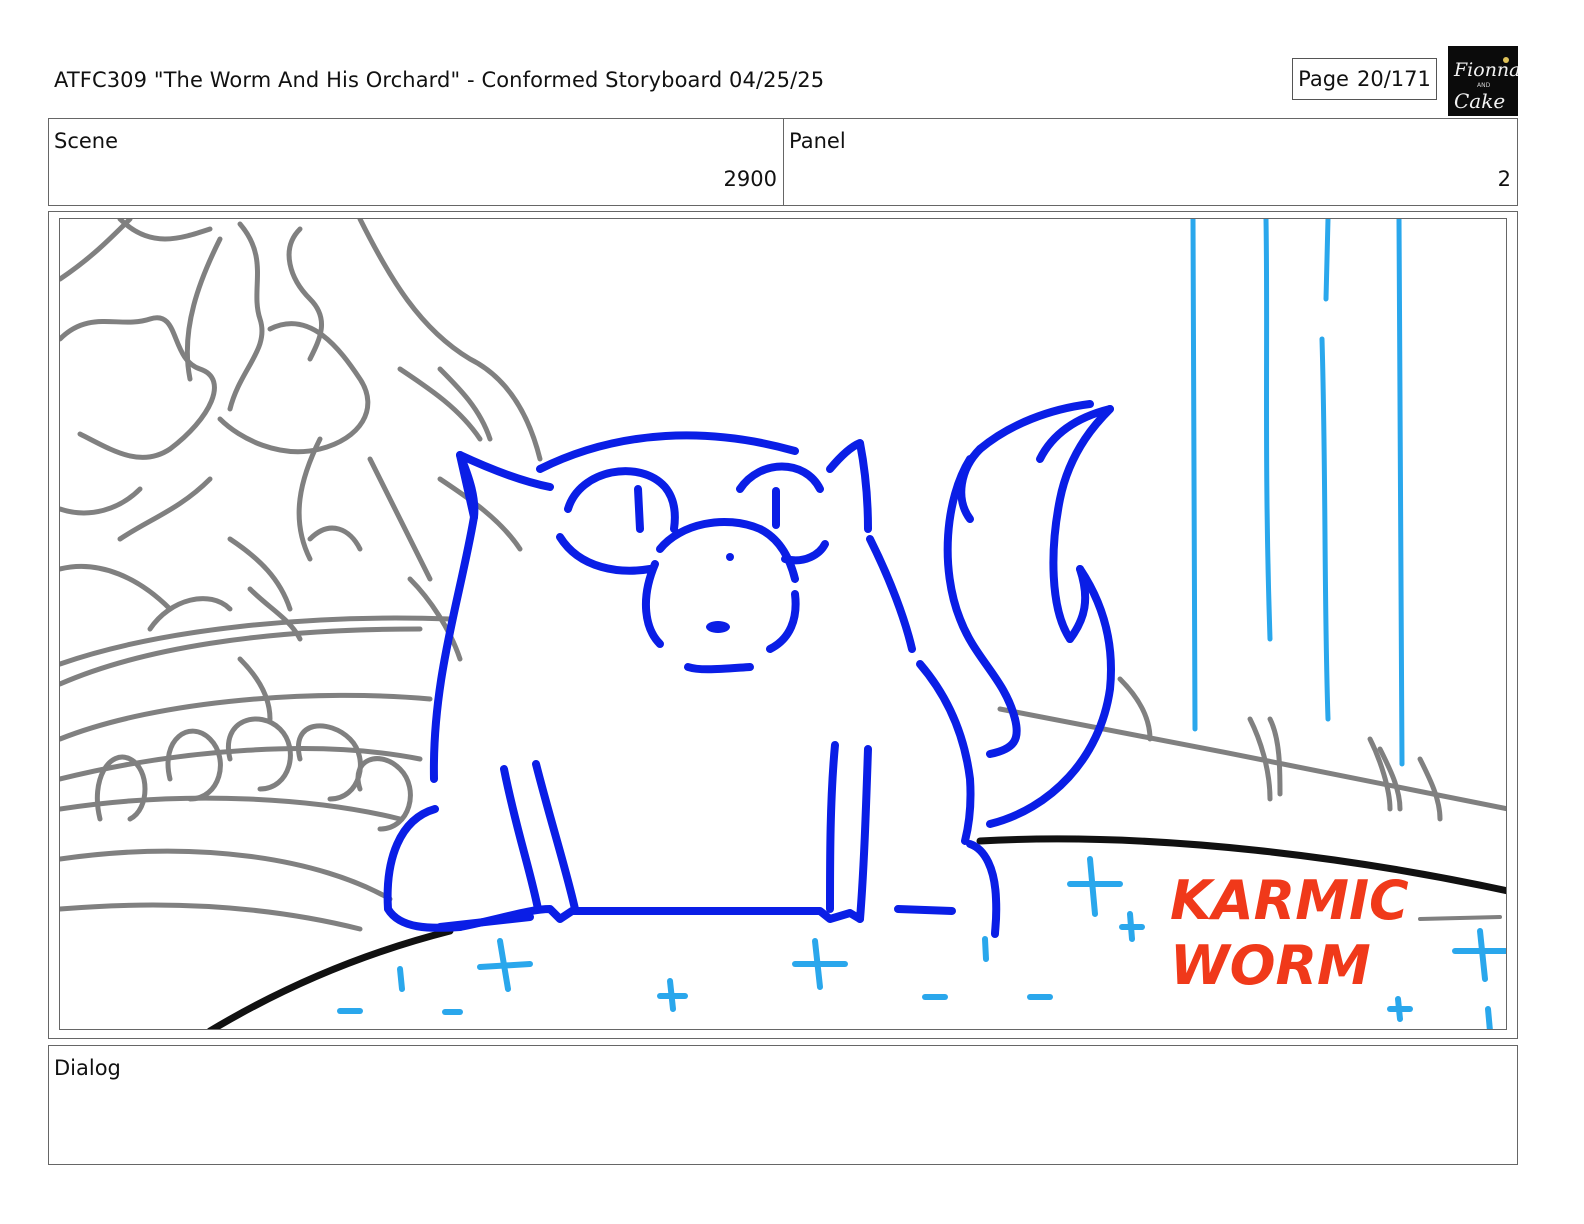 The width and height of the screenshot is (1584, 1224). I want to click on scene-panel-info: Scene 2900 Panel 2, so click(783, 162).